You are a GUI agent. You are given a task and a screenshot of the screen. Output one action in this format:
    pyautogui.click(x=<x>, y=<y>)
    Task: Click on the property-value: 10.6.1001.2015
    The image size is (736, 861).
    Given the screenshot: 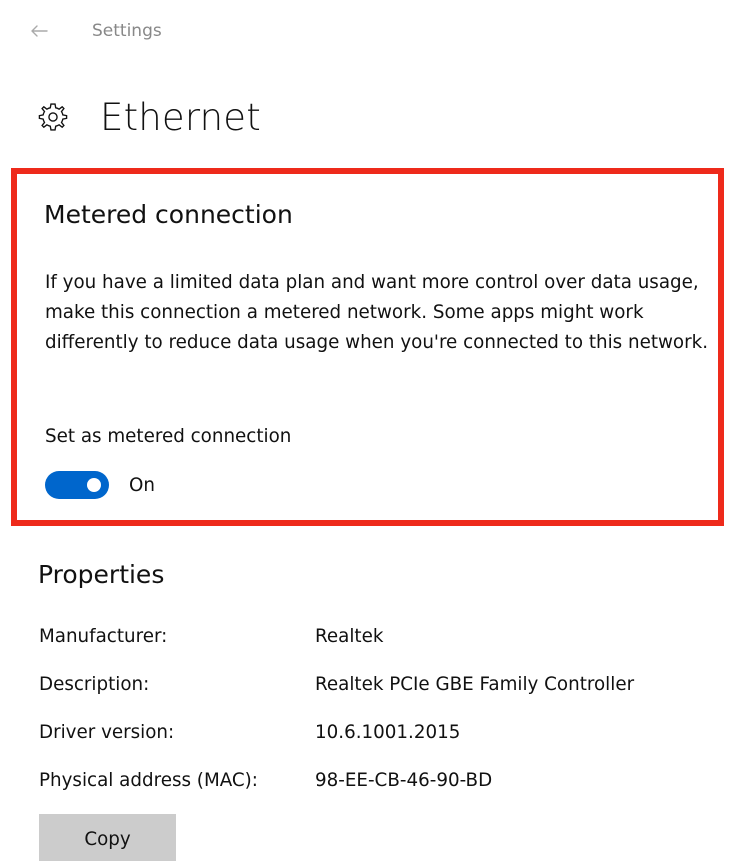 What is the action you would take?
    pyautogui.click(x=388, y=732)
    